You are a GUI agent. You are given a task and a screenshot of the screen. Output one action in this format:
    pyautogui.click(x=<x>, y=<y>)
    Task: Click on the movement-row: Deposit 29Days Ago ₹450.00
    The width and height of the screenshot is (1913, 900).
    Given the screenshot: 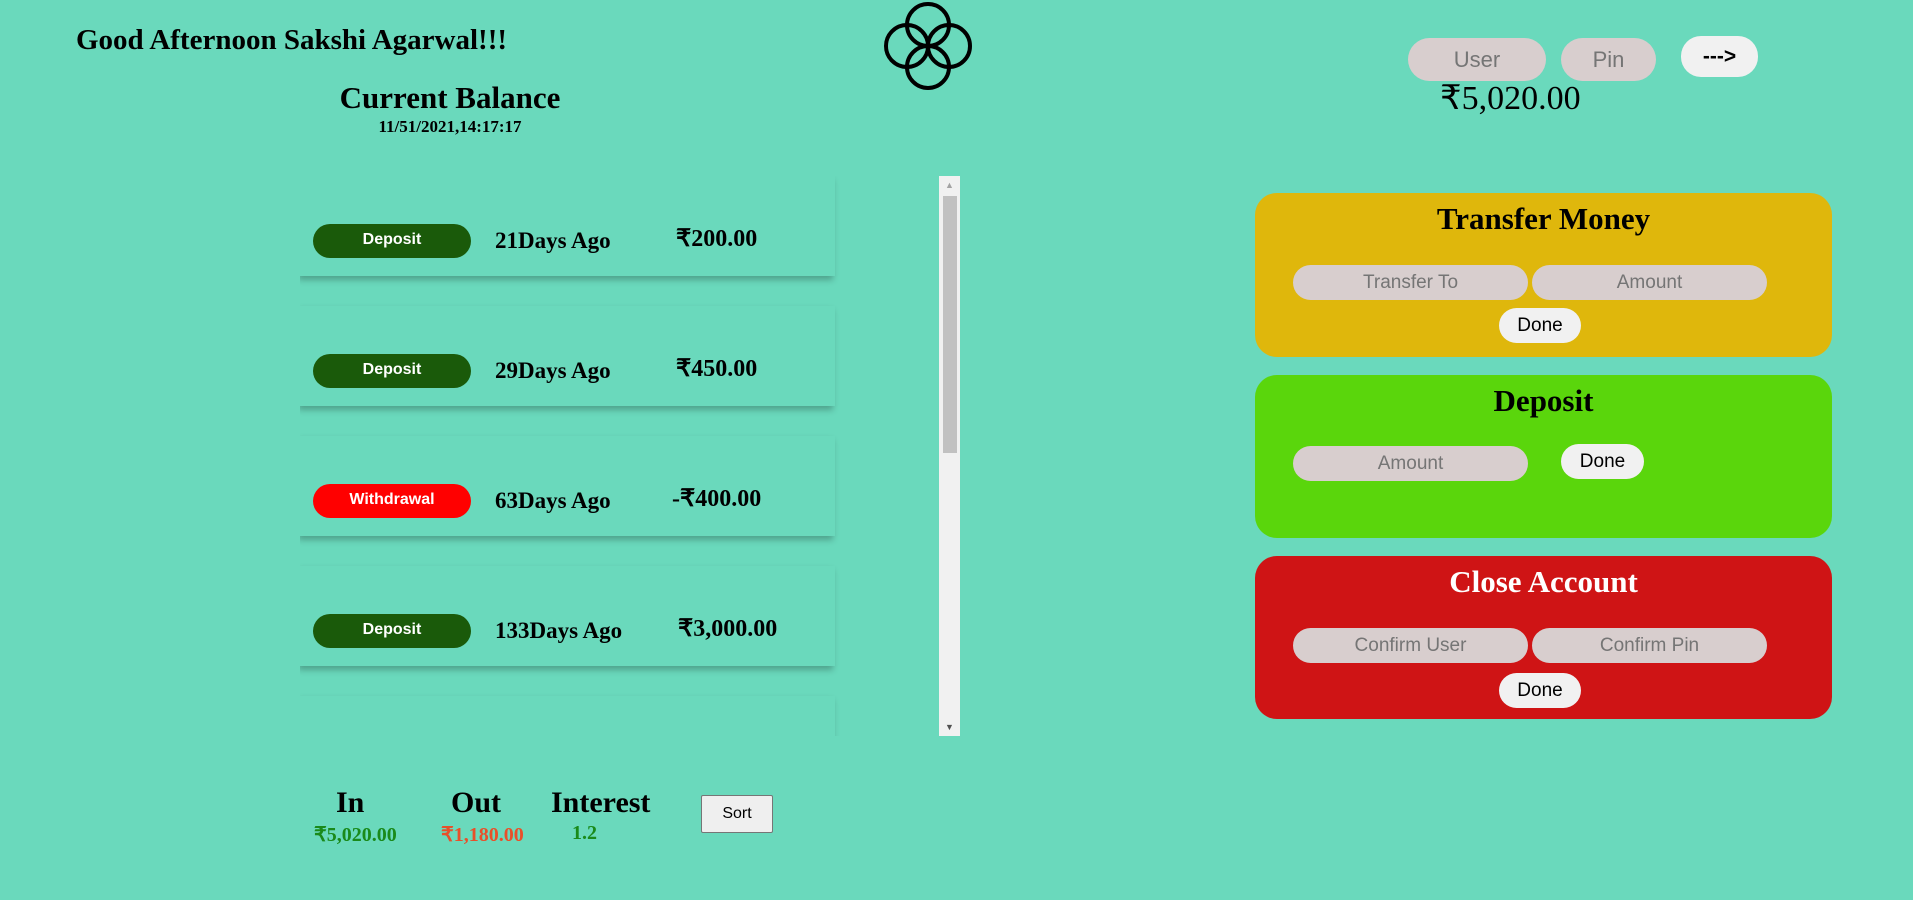 What is the action you would take?
    pyautogui.click(x=567, y=356)
    